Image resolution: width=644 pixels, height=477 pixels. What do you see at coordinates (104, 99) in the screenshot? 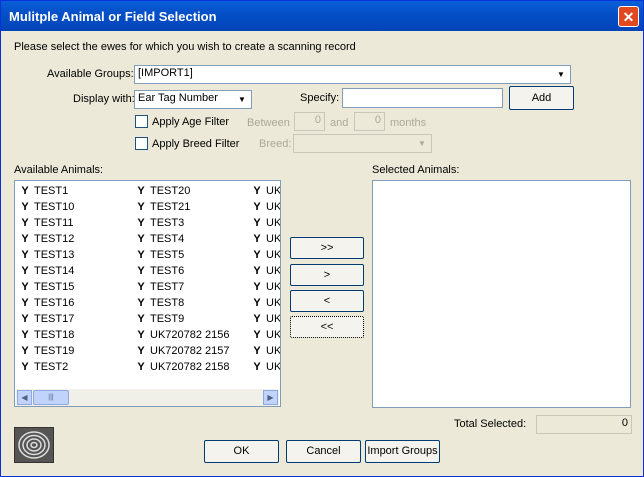
I see `display-with-label: Display with:` at bounding box center [104, 99].